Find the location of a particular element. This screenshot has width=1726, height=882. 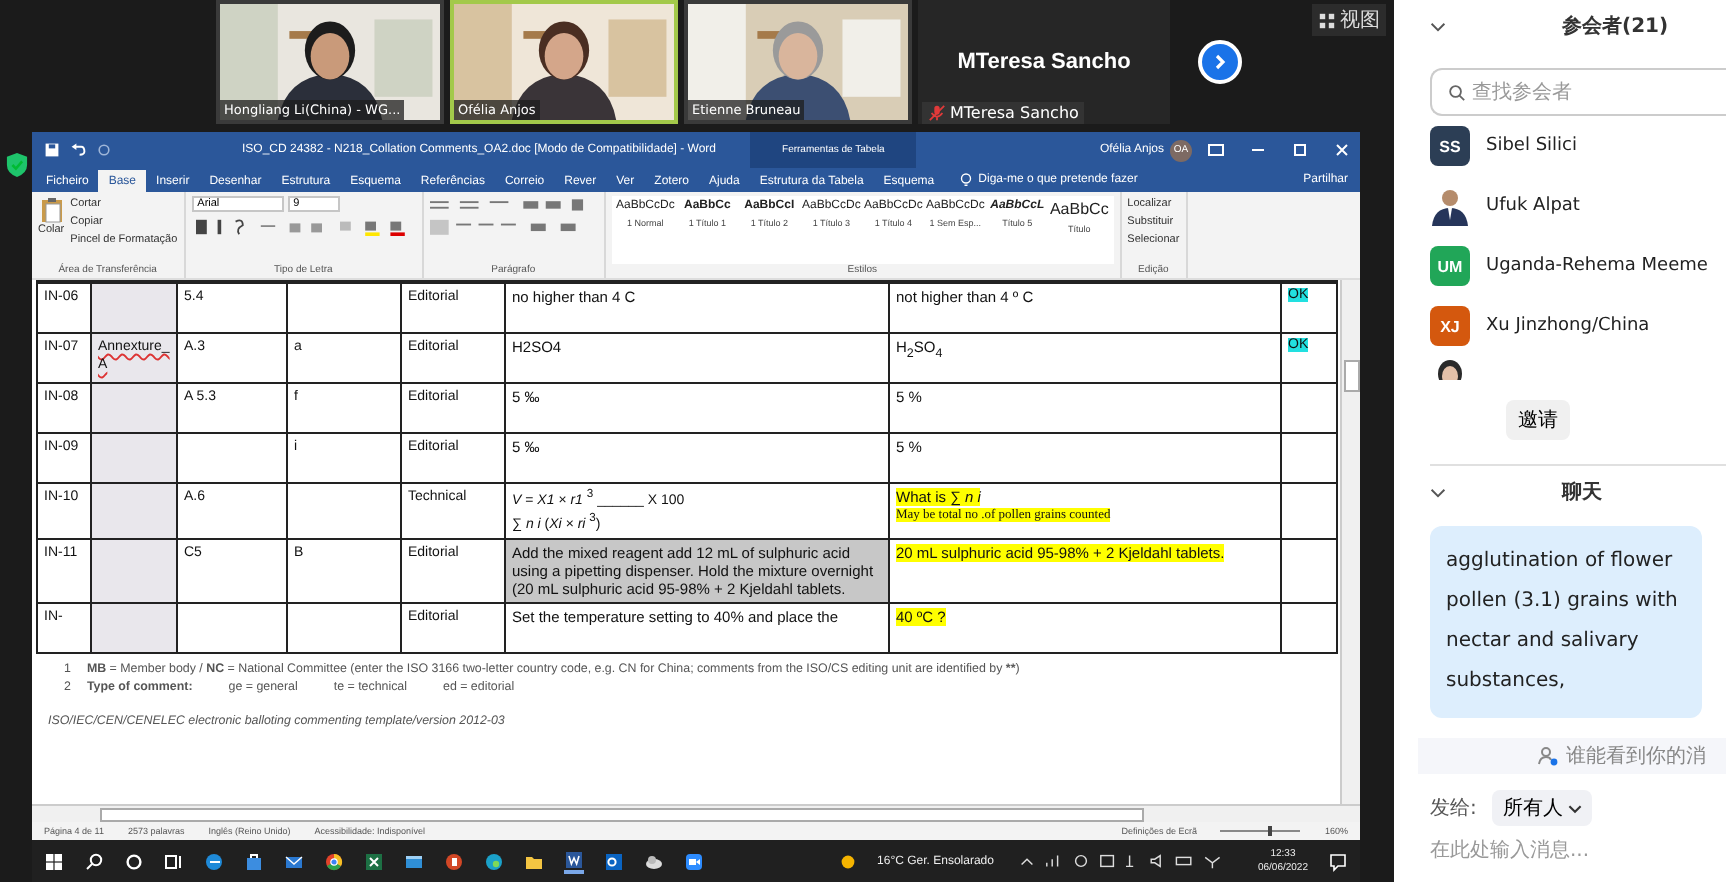

invite-button: 邀请 is located at coordinates (1538, 420).